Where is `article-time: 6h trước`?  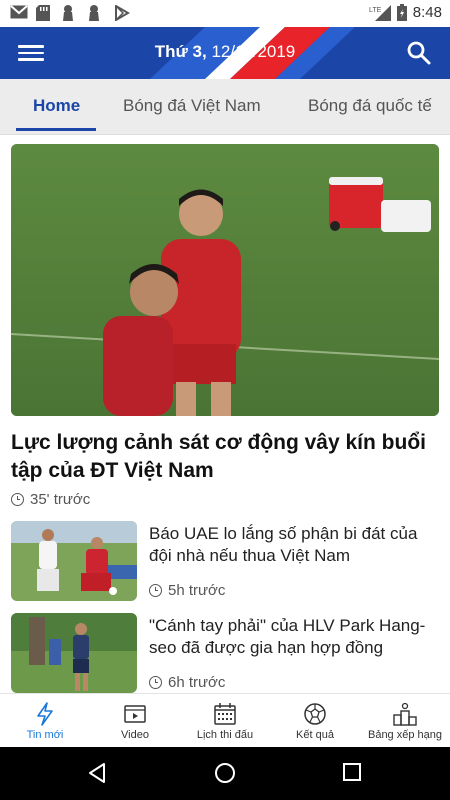 article-time: 6h trước is located at coordinates (187, 682).